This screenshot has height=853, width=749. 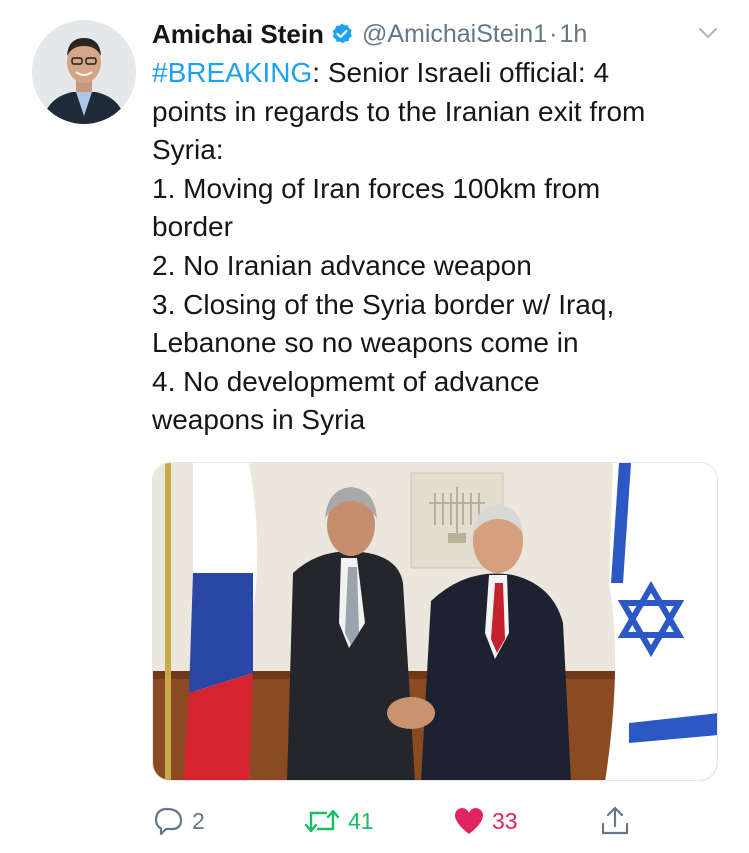 What do you see at coordinates (361, 820) in the screenshot?
I see `retweet-count: 41` at bounding box center [361, 820].